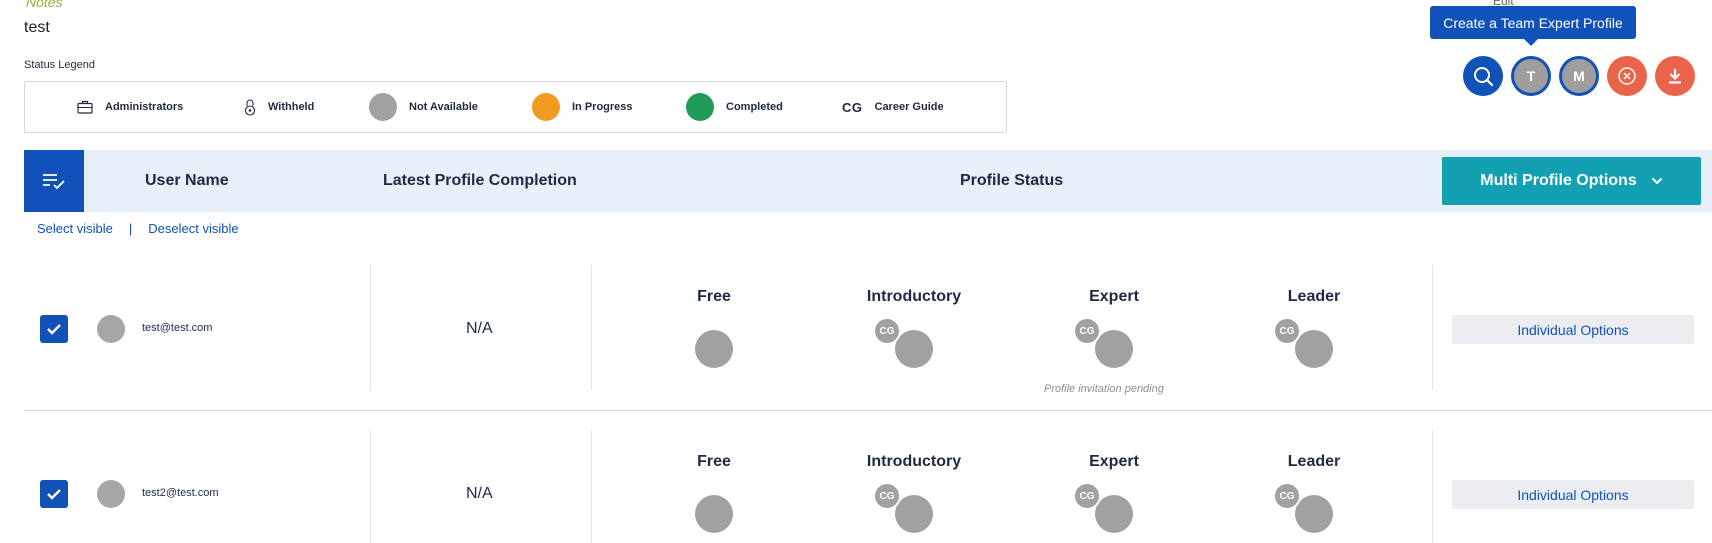  I want to click on legend-item-in-progress: In Progress, so click(582, 107).